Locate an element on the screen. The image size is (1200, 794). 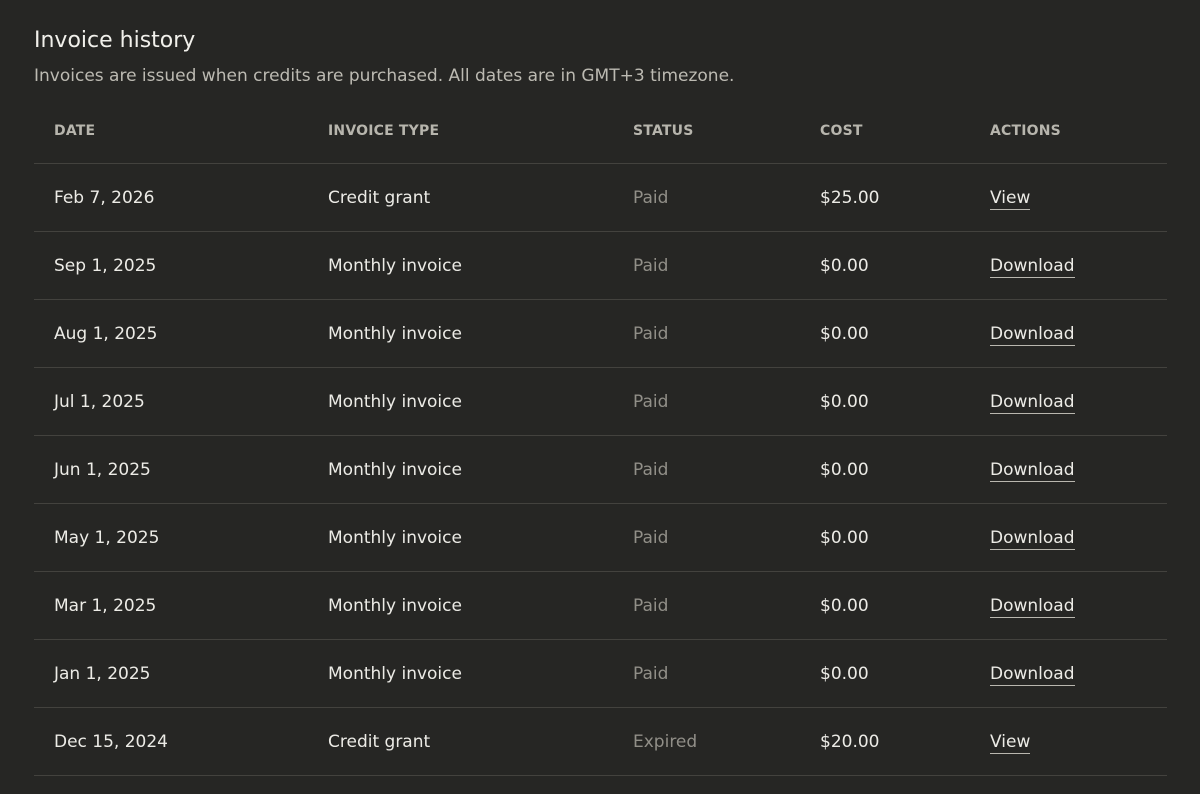
column-header-actions: ACTIONS is located at coordinates (1068, 131).